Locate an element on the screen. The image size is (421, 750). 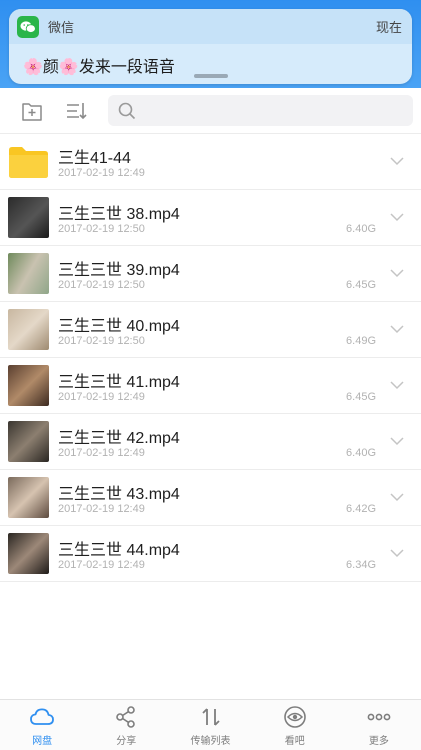
transfer-icon is located at coordinates (210, 717).